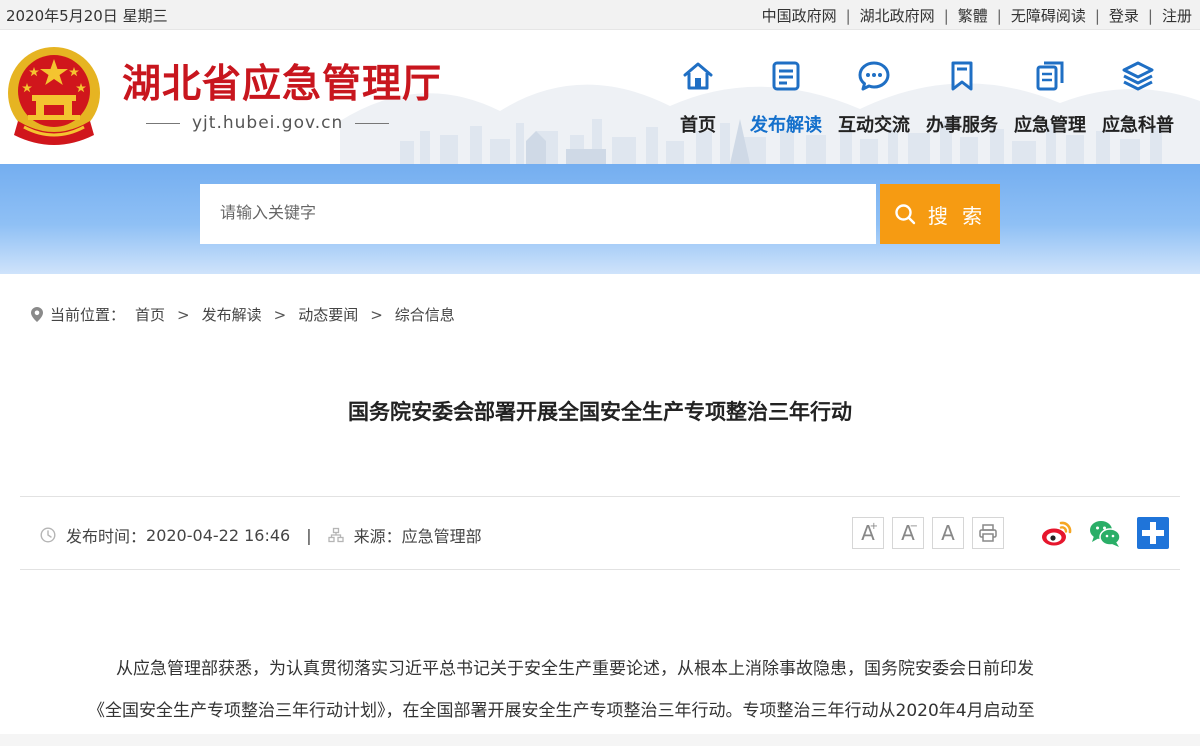 This screenshot has height=746, width=1200. What do you see at coordinates (600, 740) in the screenshot?
I see `bottom-strip` at bounding box center [600, 740].